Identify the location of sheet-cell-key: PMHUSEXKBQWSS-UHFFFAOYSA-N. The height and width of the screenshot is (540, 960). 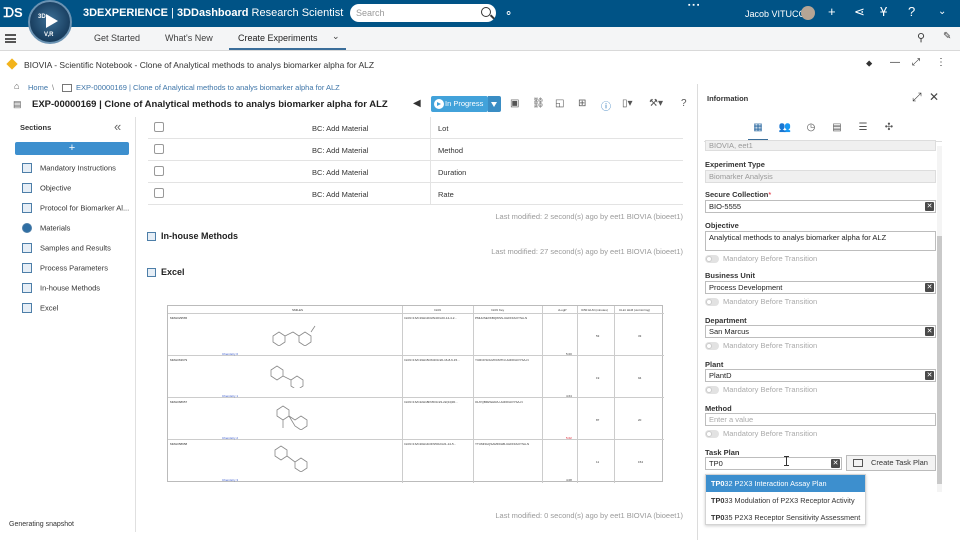
(501, 318).